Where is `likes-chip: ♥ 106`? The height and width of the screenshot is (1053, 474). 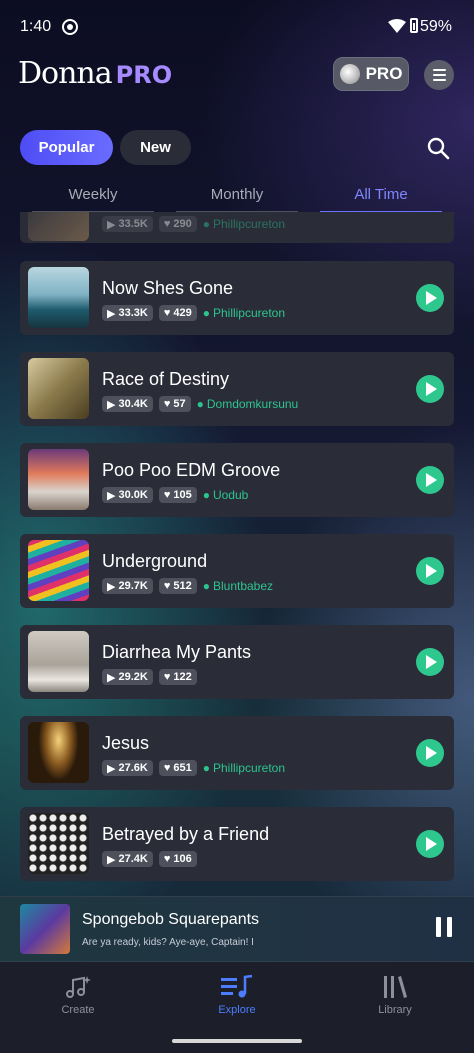 likes-chip: ♥ 106 is located at coordinates (177, 859).